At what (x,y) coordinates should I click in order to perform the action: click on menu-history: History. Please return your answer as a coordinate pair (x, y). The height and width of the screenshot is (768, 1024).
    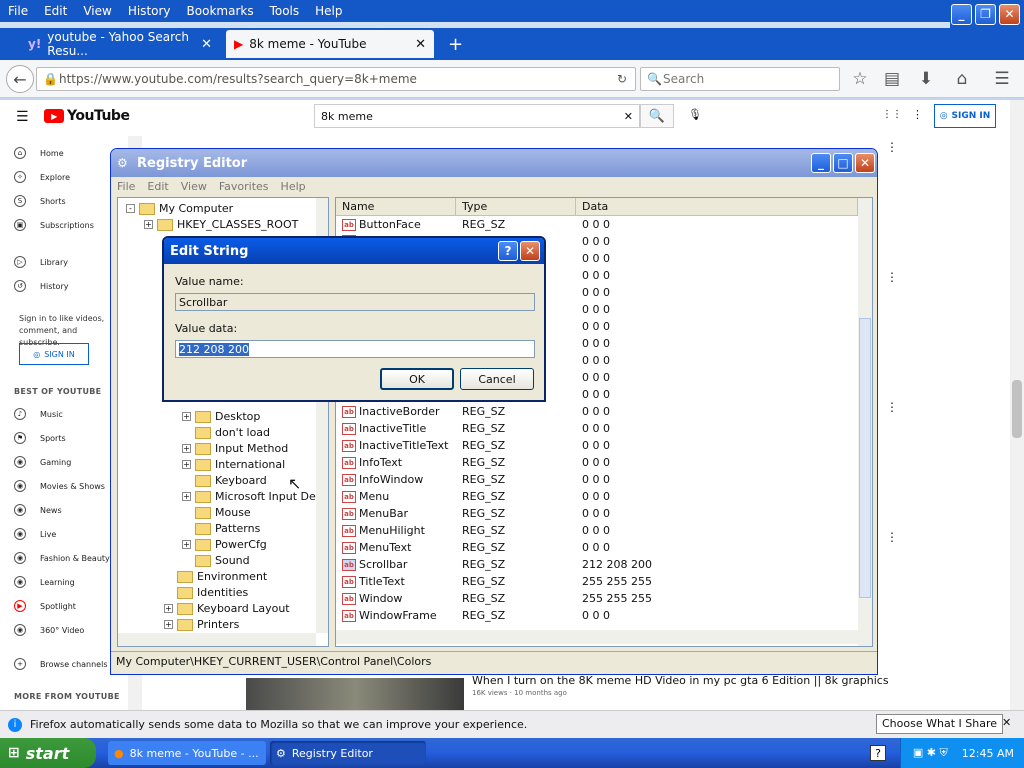
    Looking at the image, I should click on (149, 11).